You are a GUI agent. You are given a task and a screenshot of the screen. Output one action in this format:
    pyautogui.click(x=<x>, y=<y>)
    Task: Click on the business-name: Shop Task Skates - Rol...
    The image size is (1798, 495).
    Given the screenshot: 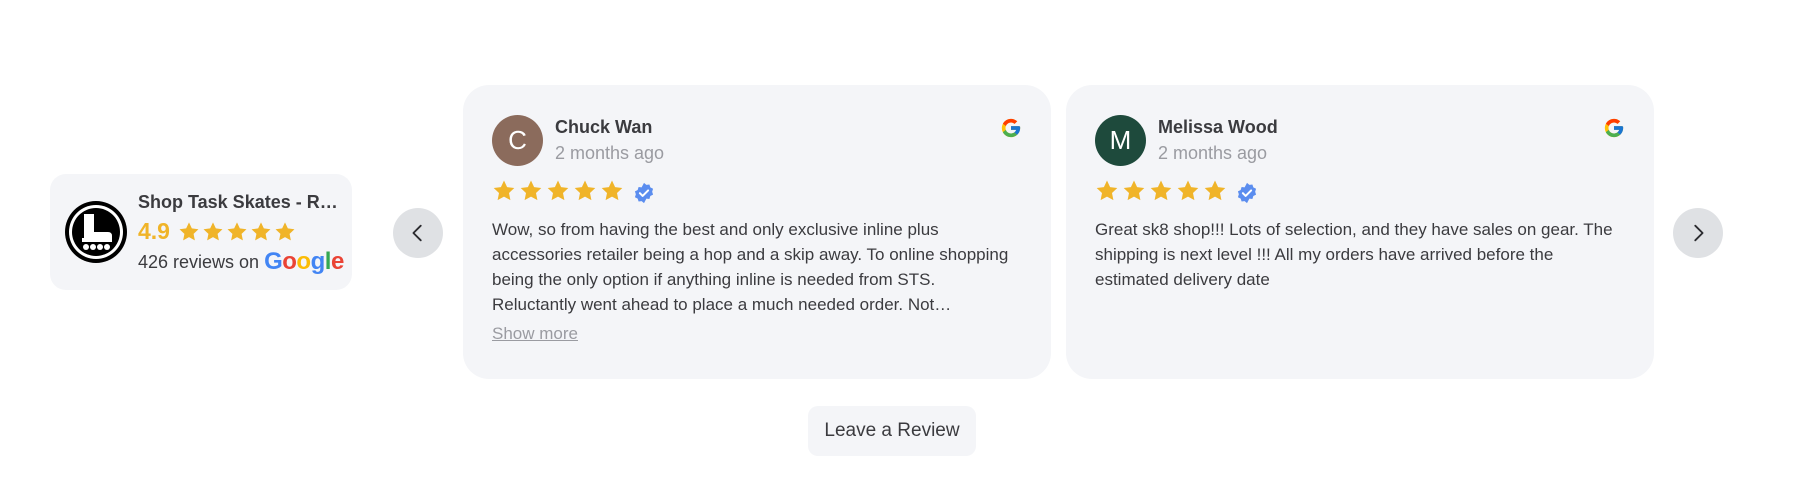 What is the action you would take?
    pyautogui.click(x=240, y=202)
    